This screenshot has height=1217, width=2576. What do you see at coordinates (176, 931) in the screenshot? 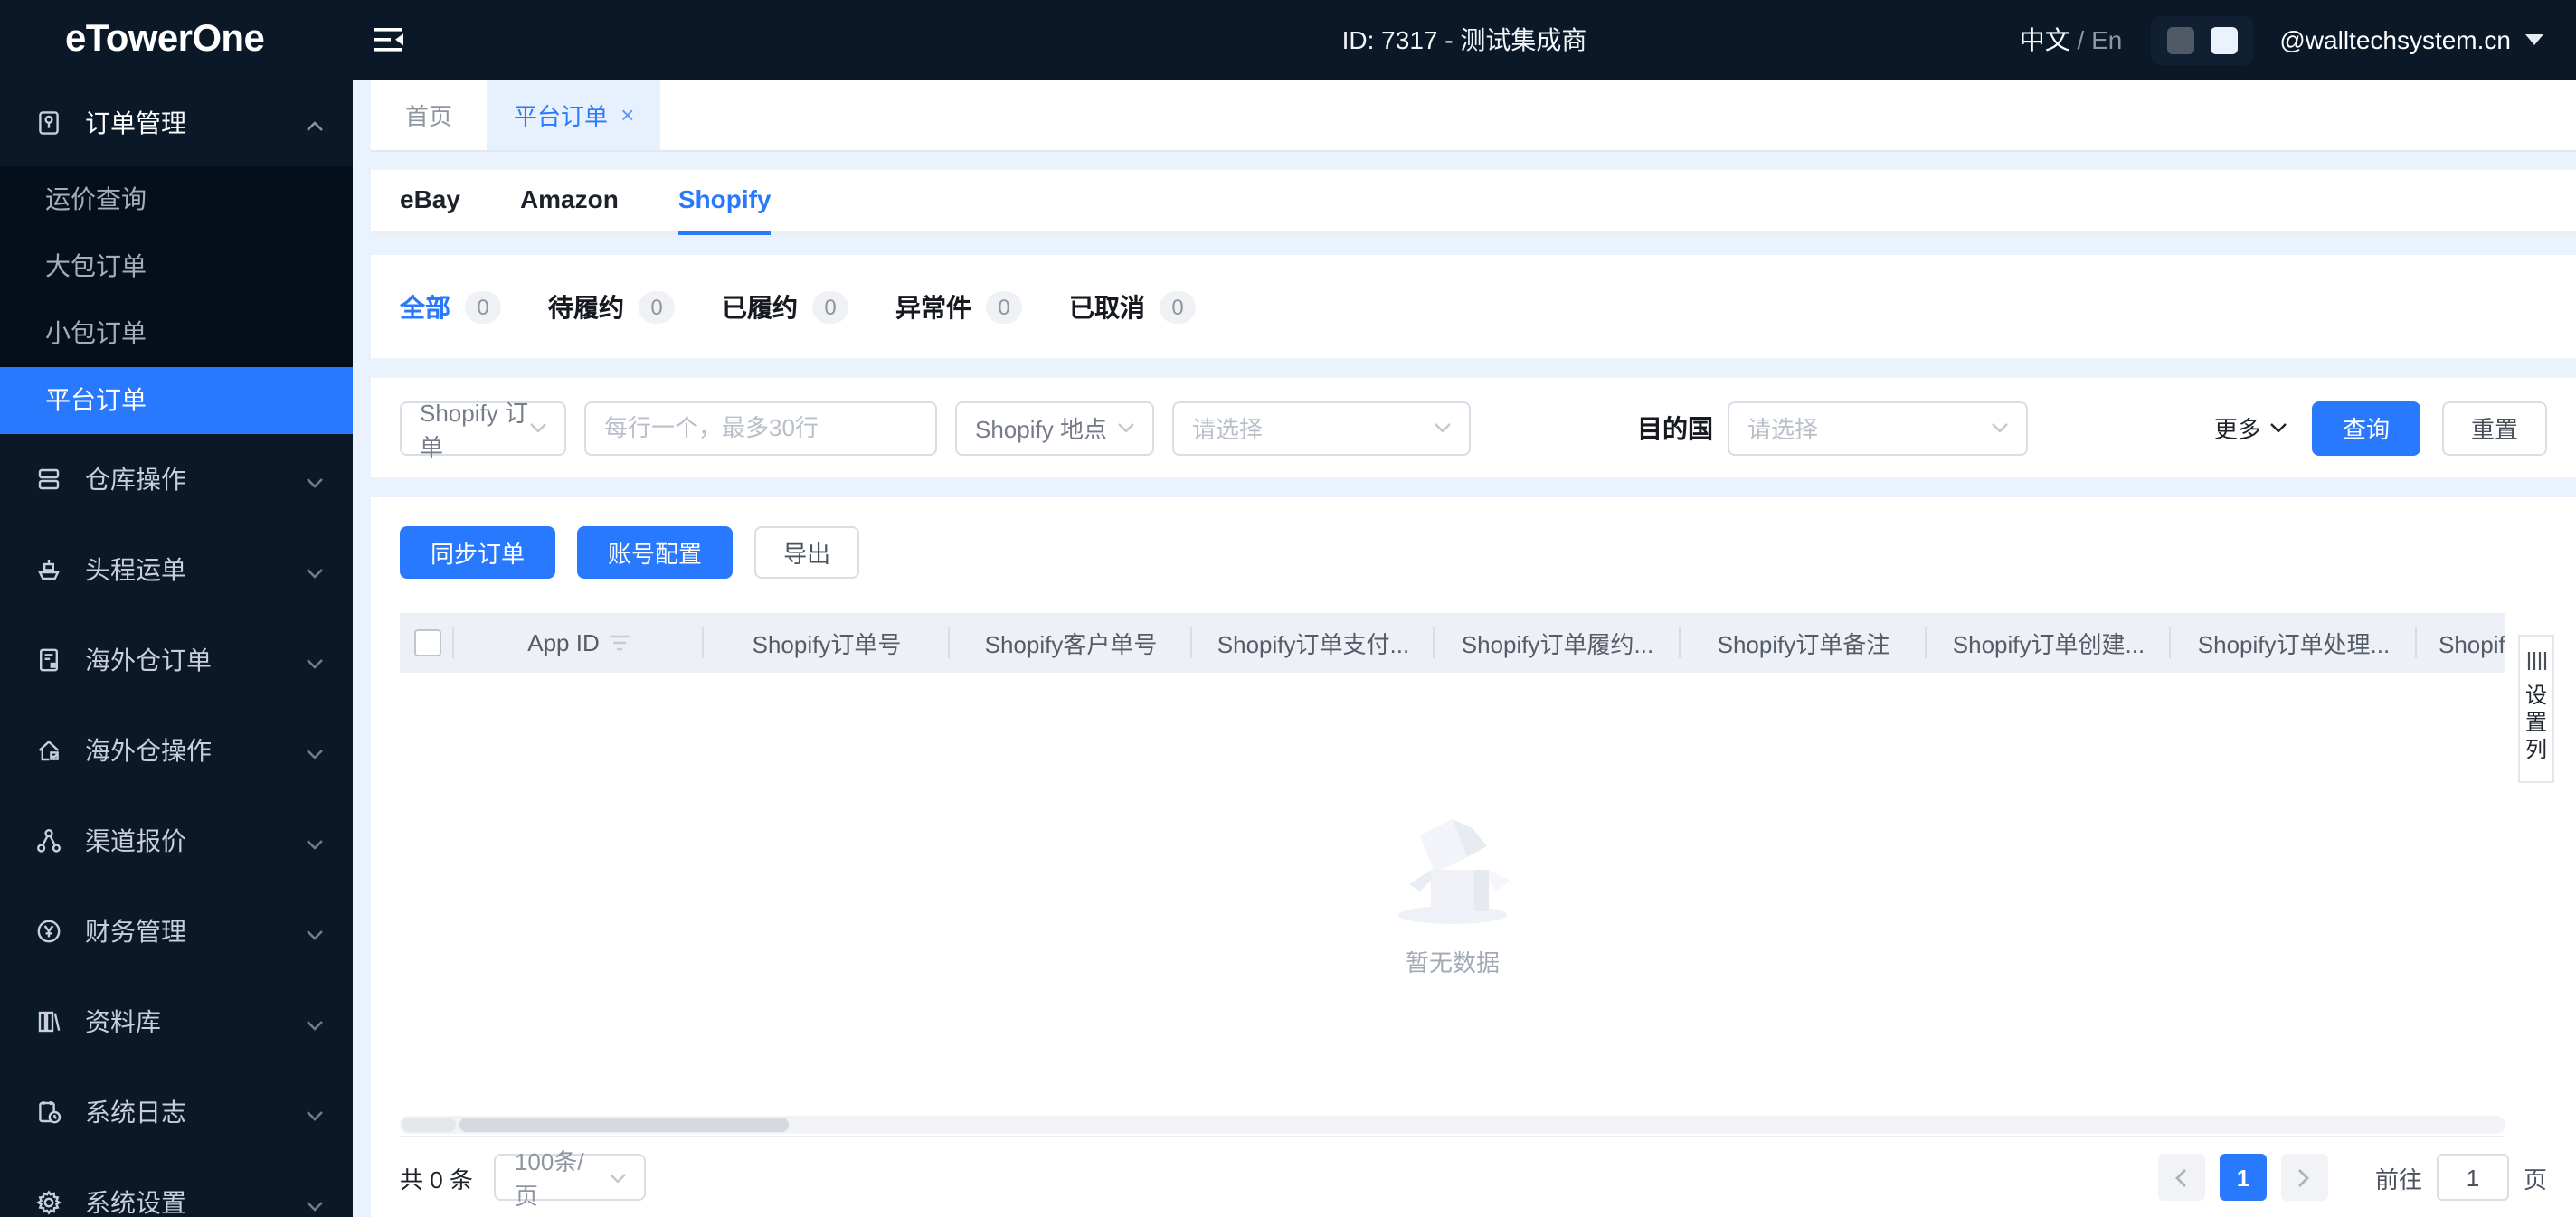
I see `sidebar-item-finance: 财务管理` at bounding box center [176, 931].